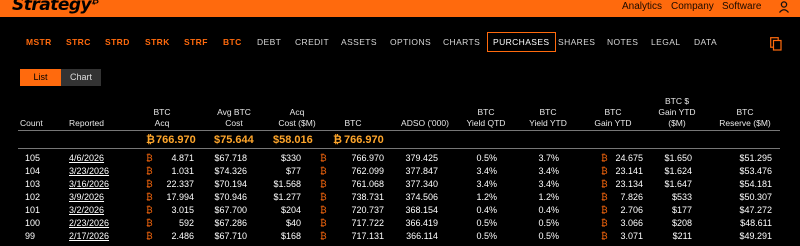  I want to click on cell-yield-qtd: 0.4%, so click(486, 210).